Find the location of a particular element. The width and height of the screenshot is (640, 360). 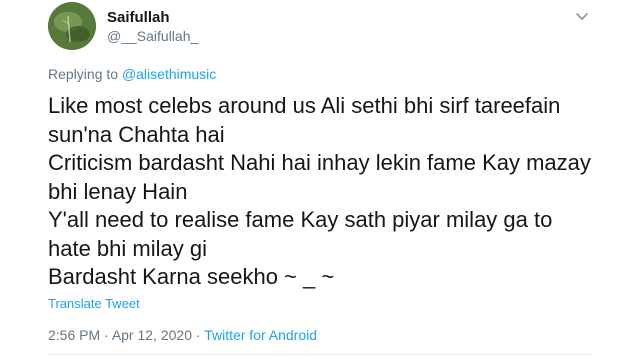

replying-to-label: Replying to is located at coordinates (85, 74).